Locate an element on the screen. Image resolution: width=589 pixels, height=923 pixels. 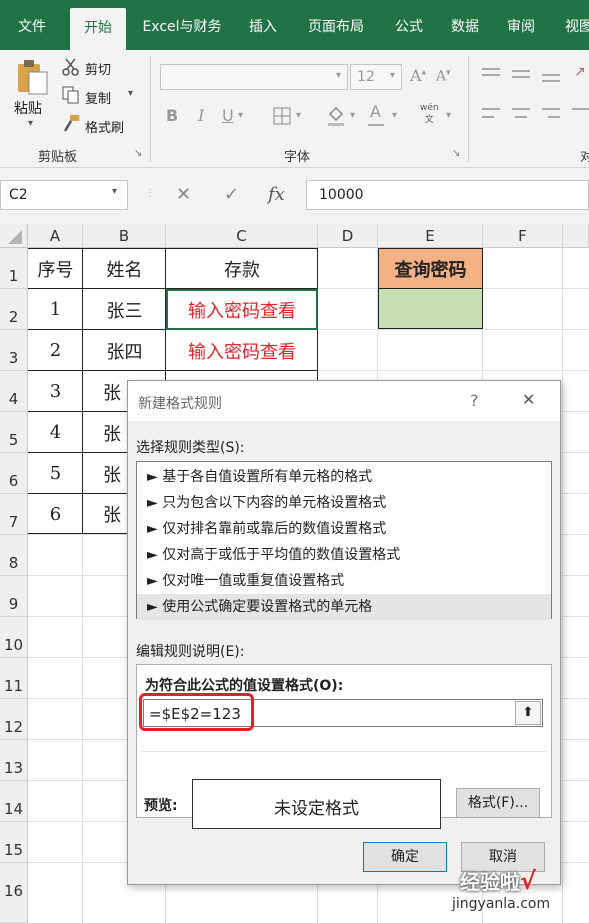
row-header-11: 11 is located at coordinates (14, 678).